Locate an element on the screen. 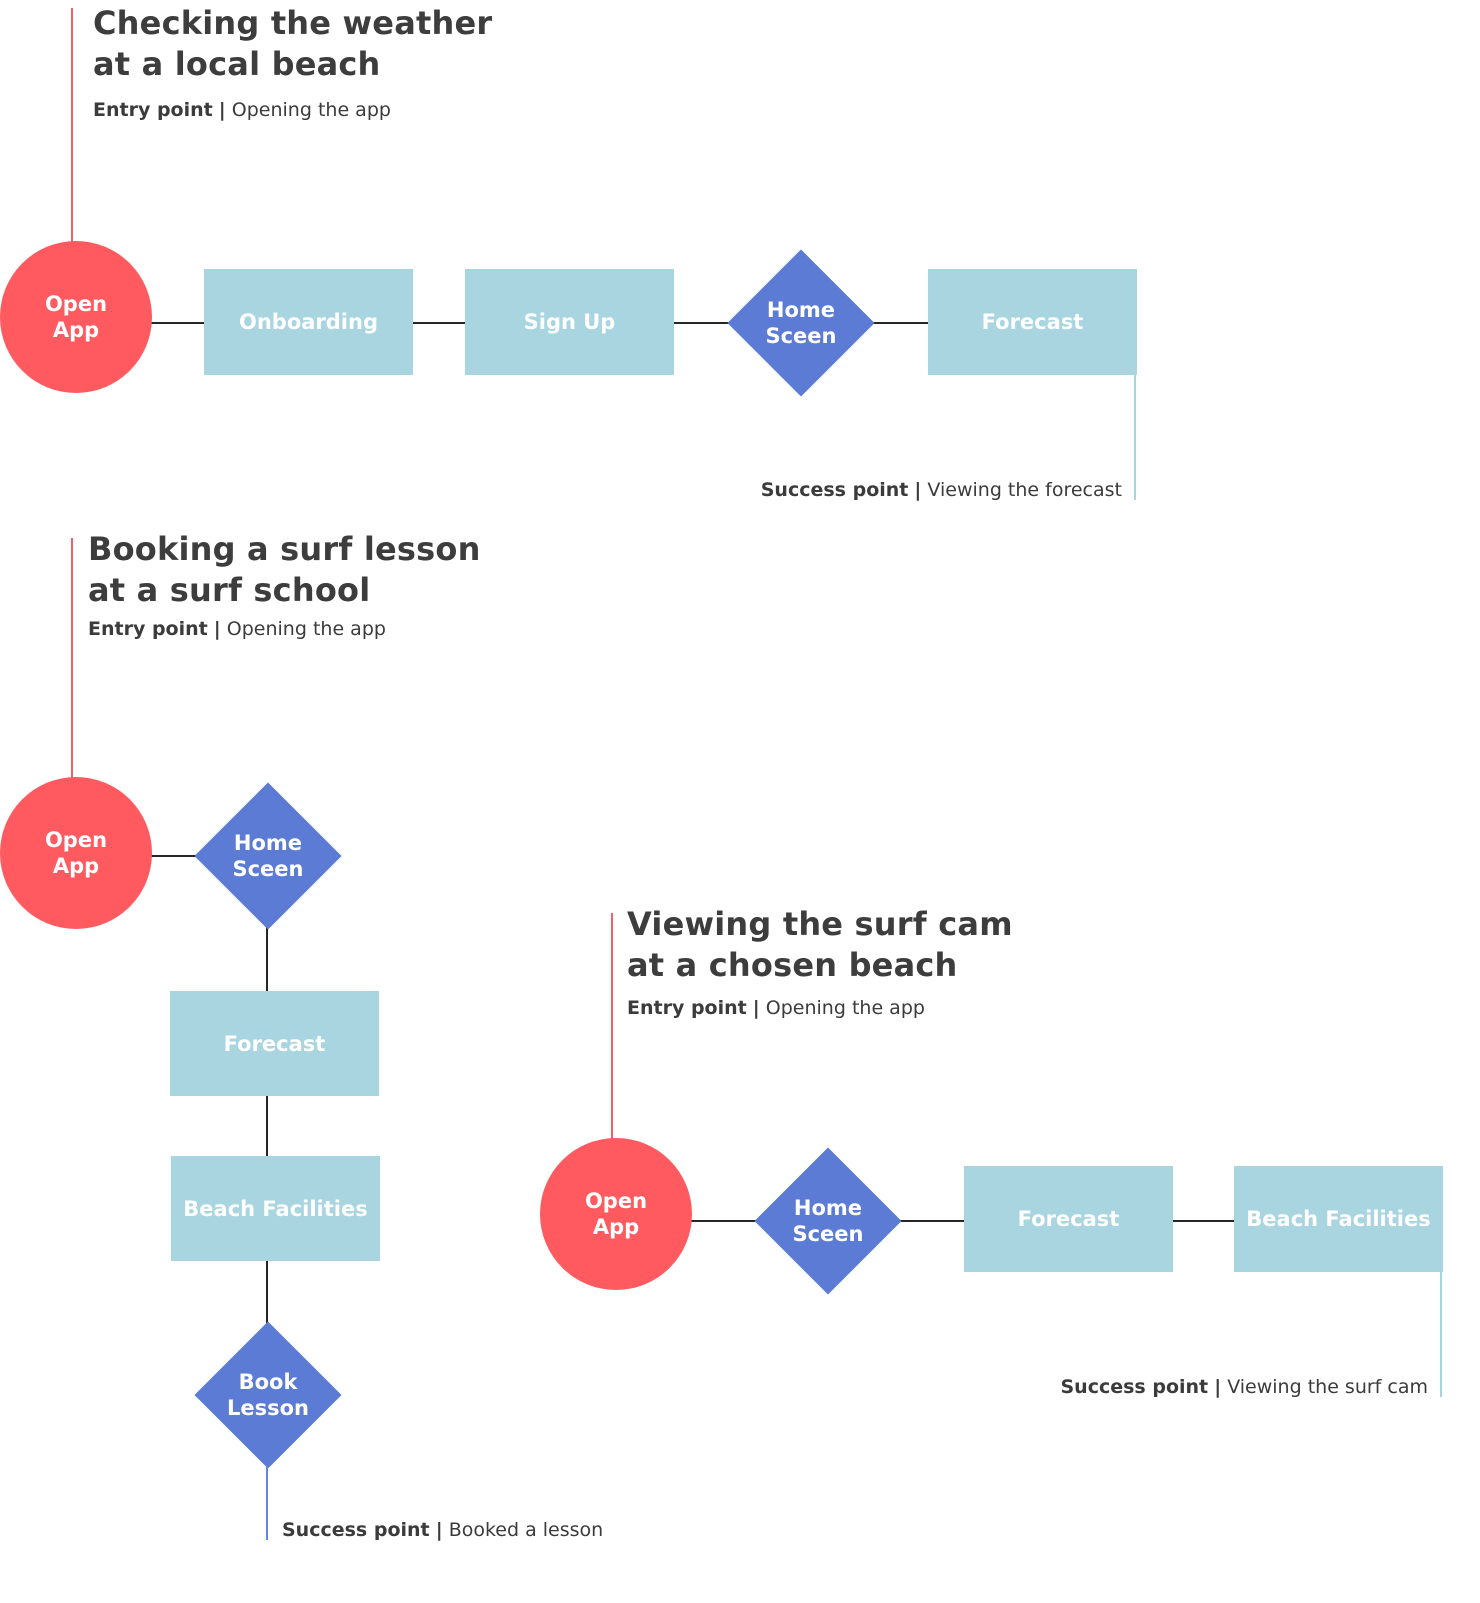 The width and height of the screenshot is (1480, 1603). flow-title: Booking a surf lesson at a surf school is located at coordinates (284, 569).